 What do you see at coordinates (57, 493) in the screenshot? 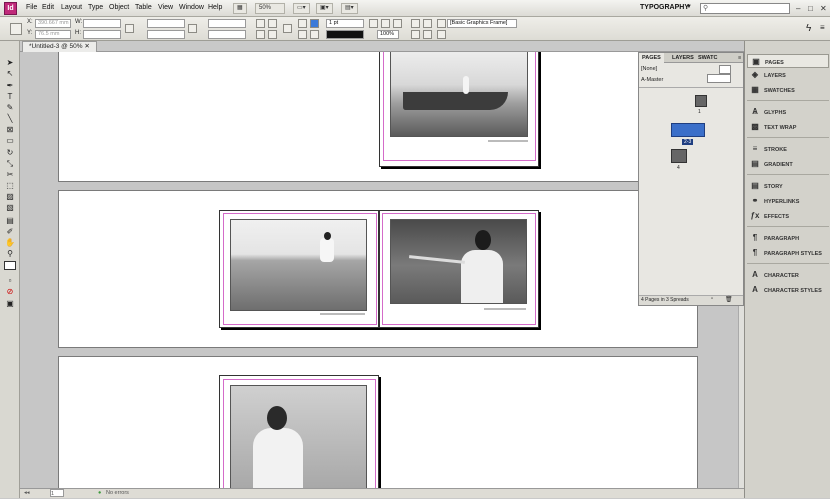
I see `page-number-field: 1` at bounding box center [57, 493].